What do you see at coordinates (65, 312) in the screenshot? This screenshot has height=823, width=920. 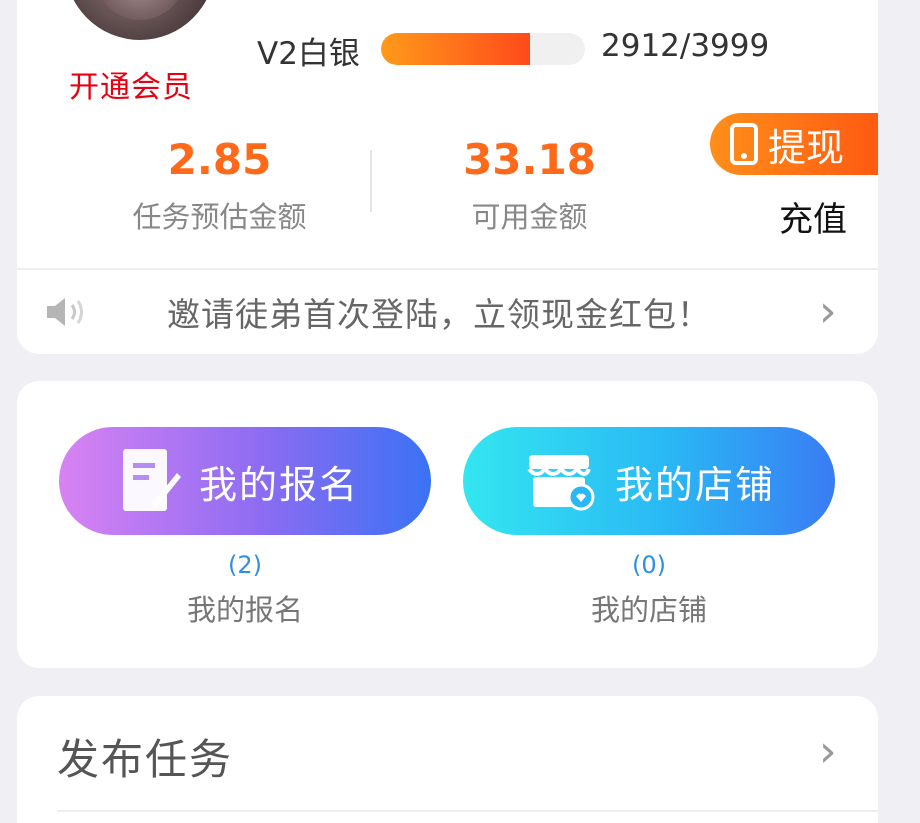 I see `speaker-icon` at bounding box center [65, 312].